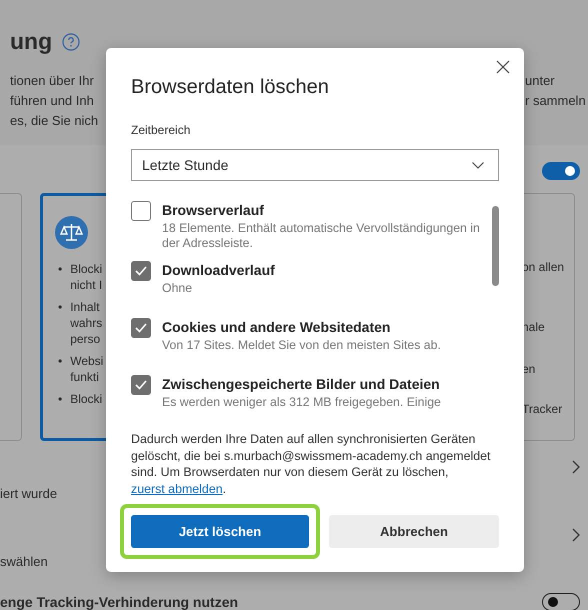 The height and width of the screenshot is (610, 588). Describe the element at coordinates (302, 402) in the screenshot. I see `option-description: Es werden weniger als 312 MB freigegeben. Einige` at that location.